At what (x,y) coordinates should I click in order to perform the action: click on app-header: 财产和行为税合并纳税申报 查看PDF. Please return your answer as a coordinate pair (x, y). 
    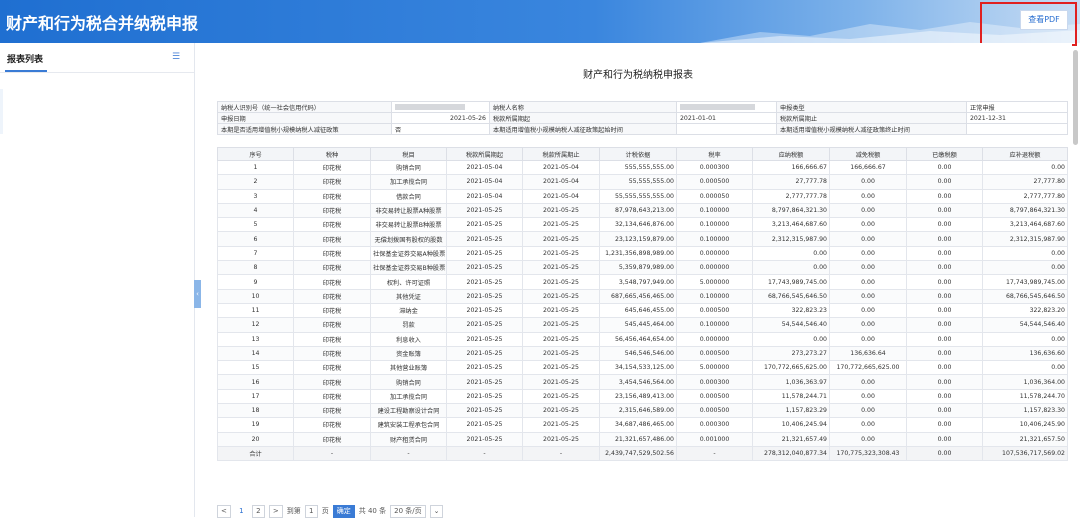
    Looking at the image, I should click on (540, 21).